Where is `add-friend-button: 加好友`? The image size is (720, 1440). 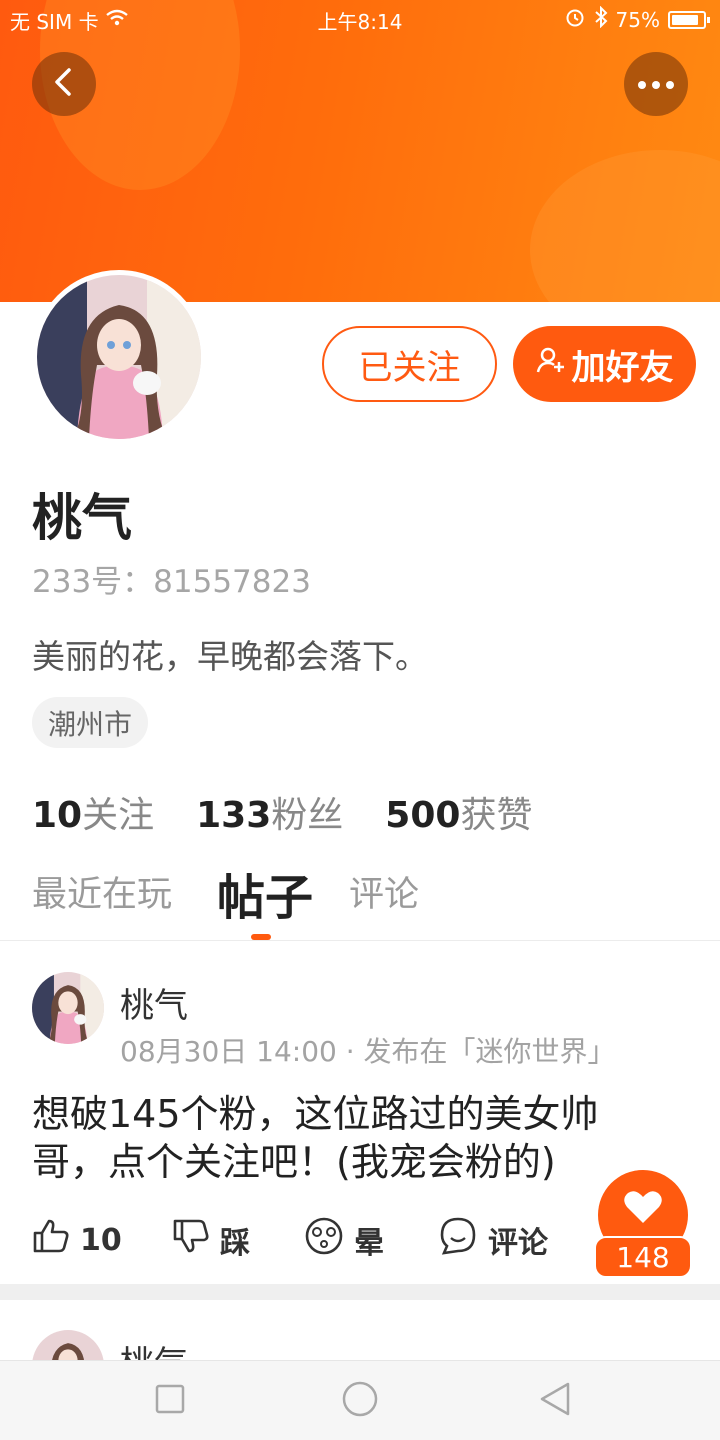
add-friend-button: 加好友 is located at coordinates (604, 364).